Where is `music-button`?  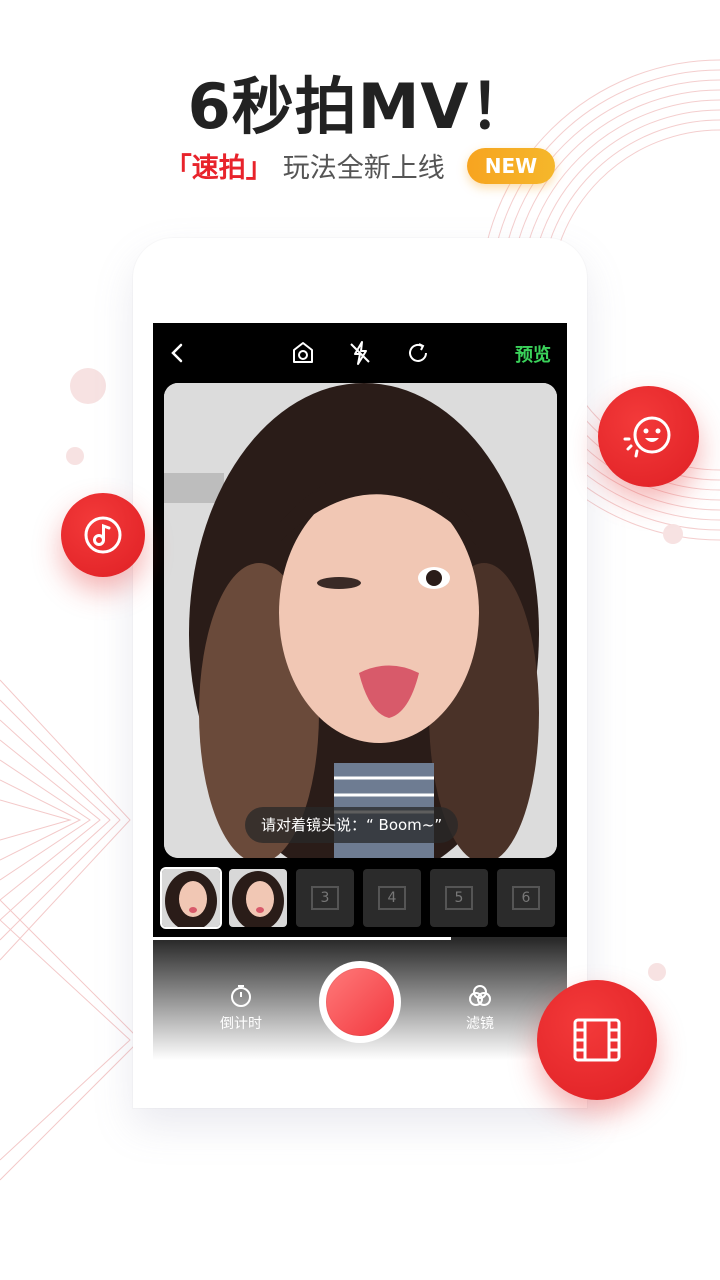
music-button is located at coordinates (103, 535).